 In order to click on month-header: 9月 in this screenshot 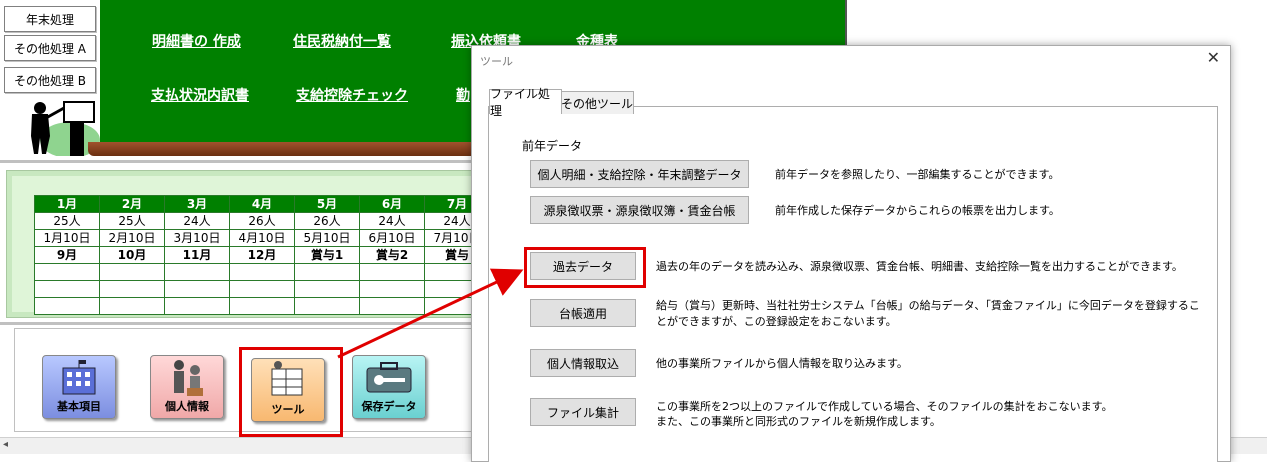, I will do `click(67, 255)`.